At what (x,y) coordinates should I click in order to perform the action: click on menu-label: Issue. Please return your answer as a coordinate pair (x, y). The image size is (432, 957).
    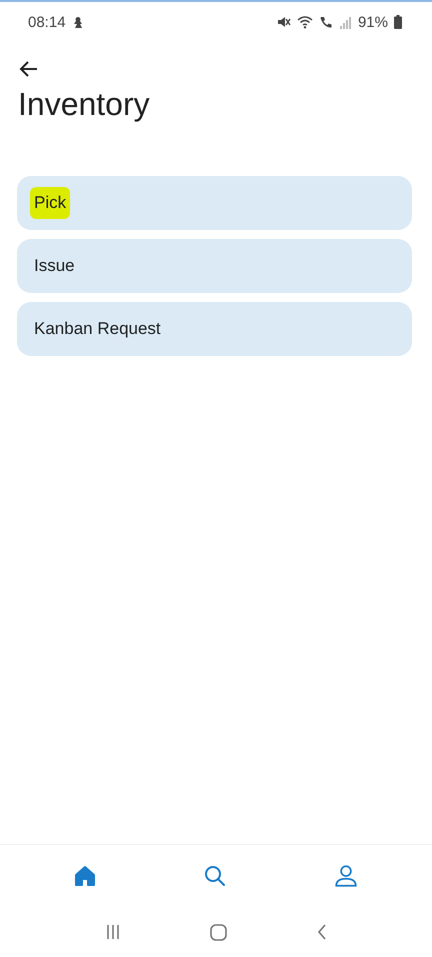
    Looking at the image, I should click on (54, 266).